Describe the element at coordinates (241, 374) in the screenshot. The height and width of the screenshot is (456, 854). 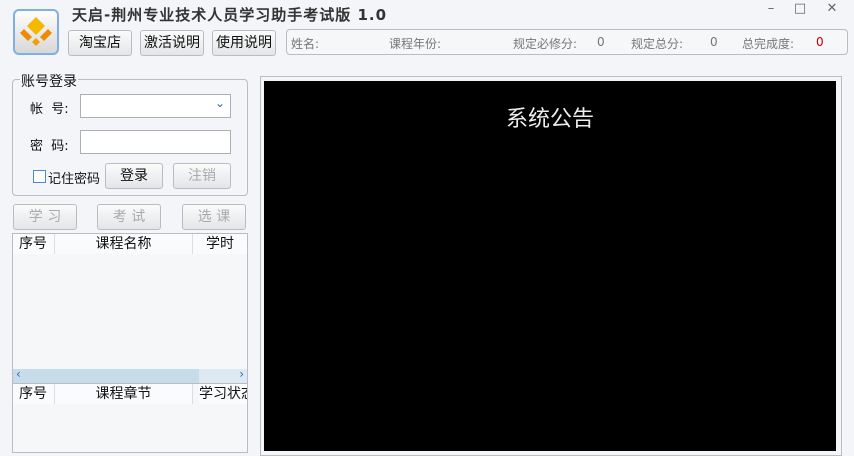
I see `scroll-right-icon: ›` at that location.